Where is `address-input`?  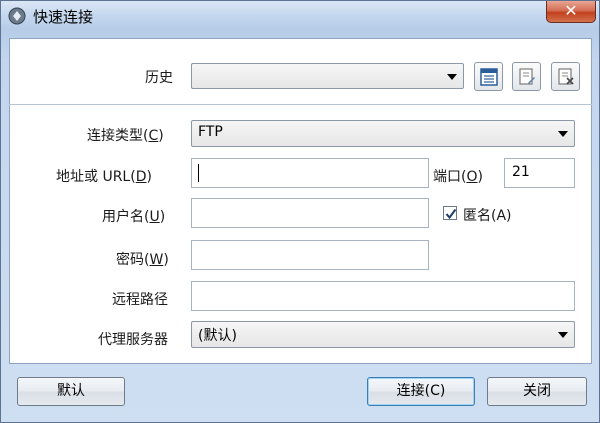
address-input is located at coordinates (310, 173).